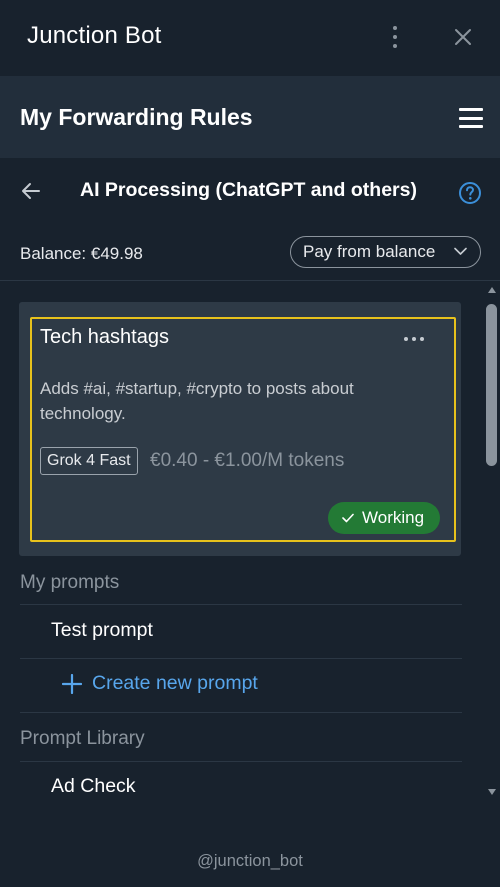 Image resolution: width=500 pixels, height=887 pixels. Describe the element at coordinates (492, 290) in the screenshot. I see `scroll-up-icon` at that location.